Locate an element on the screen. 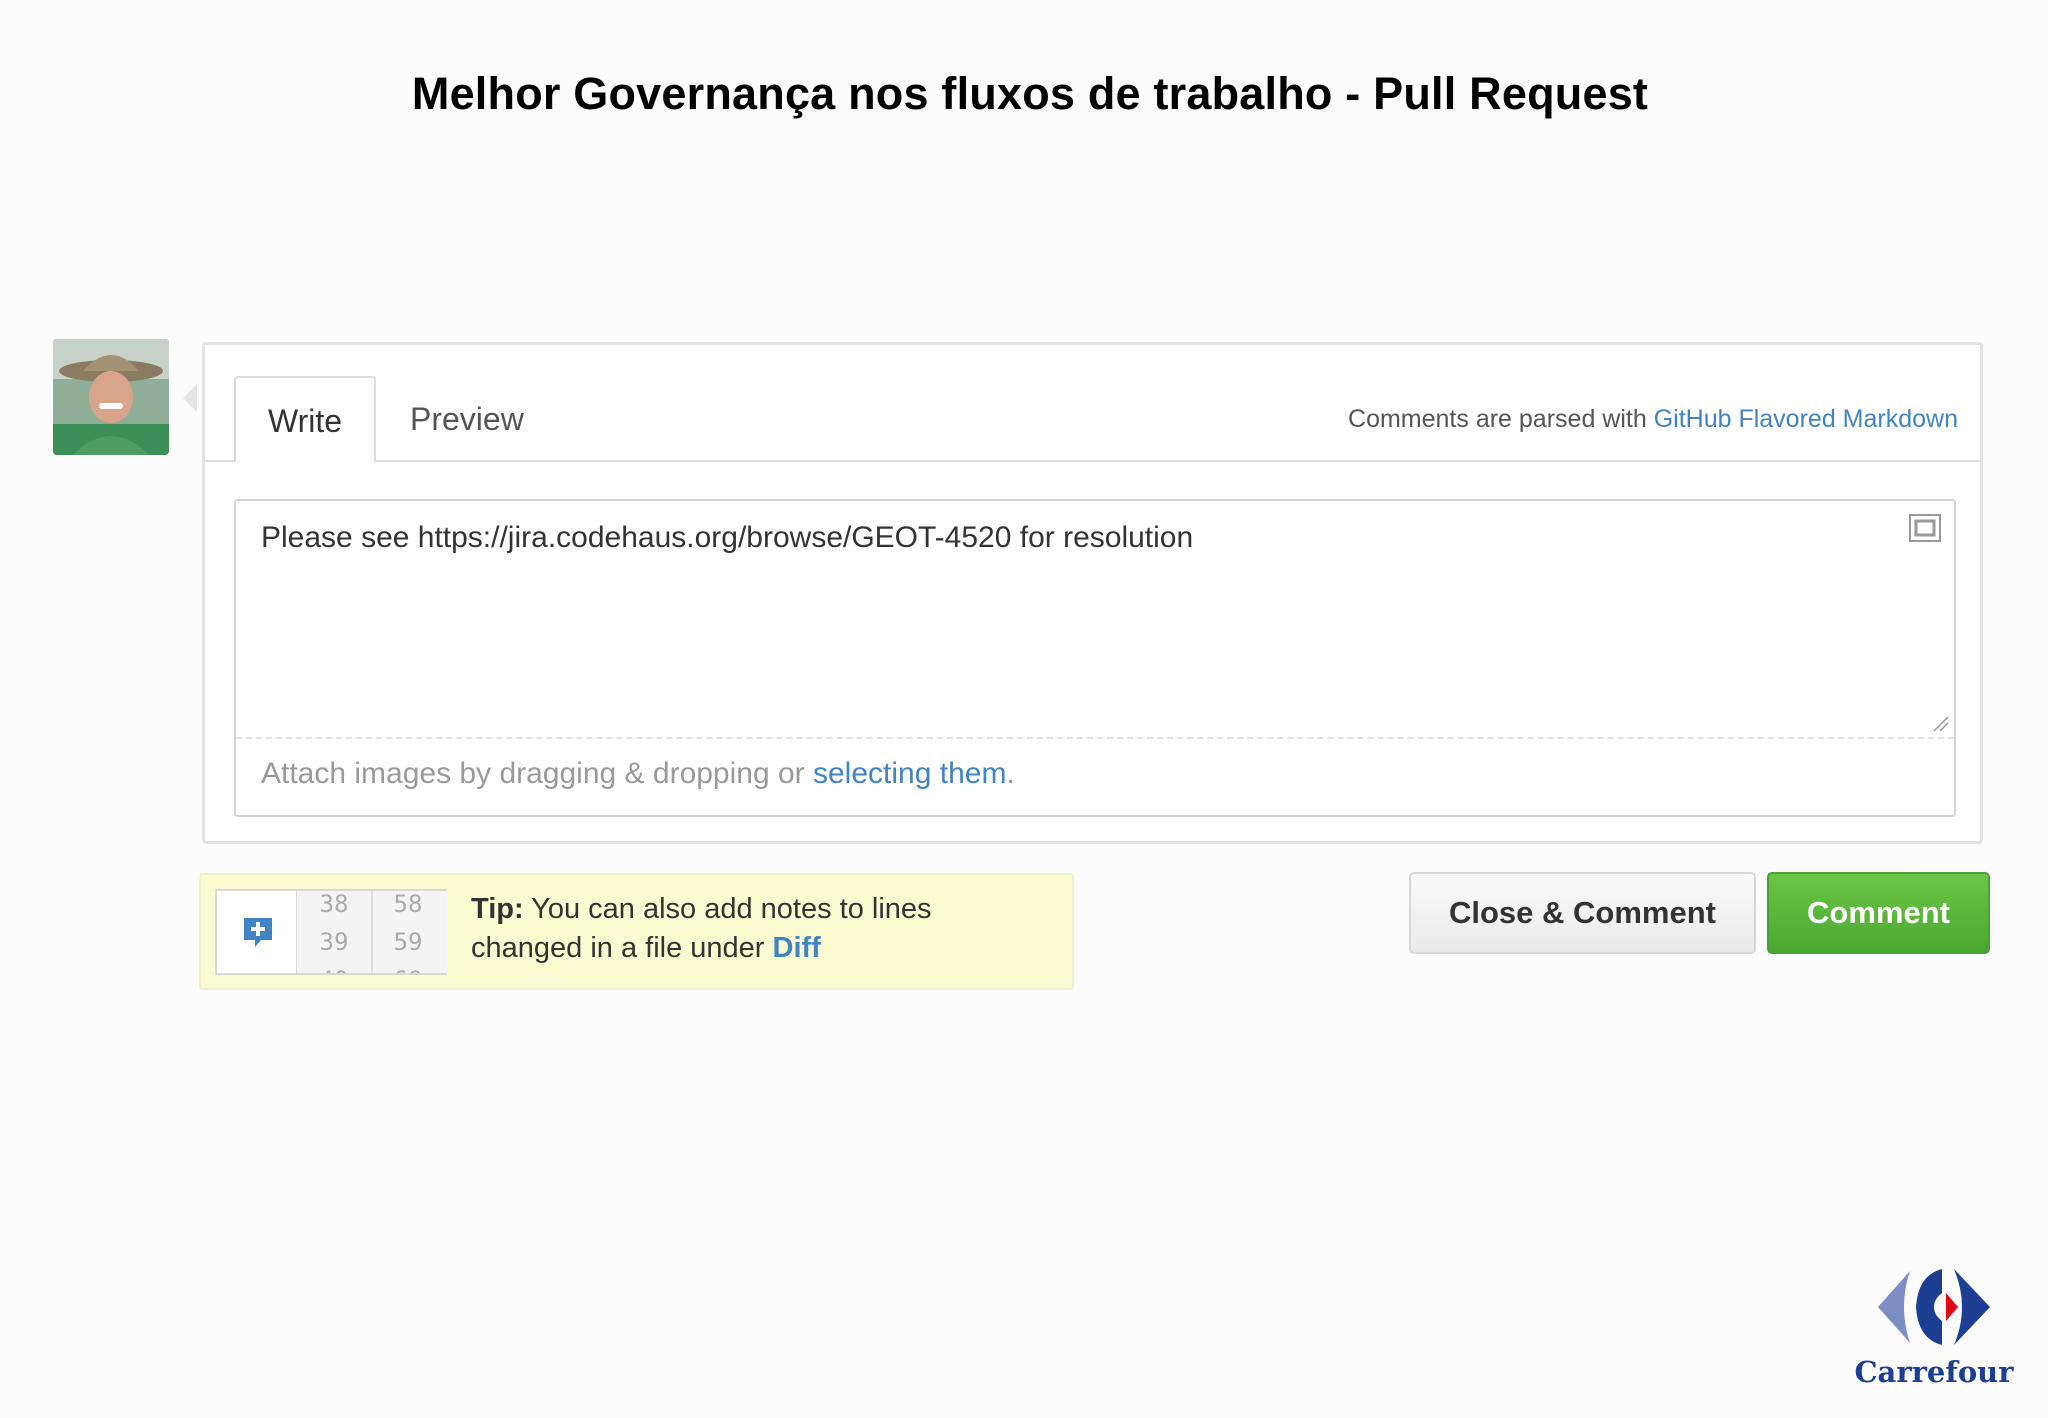  attach-divider is located at coordinates (1095, 738).